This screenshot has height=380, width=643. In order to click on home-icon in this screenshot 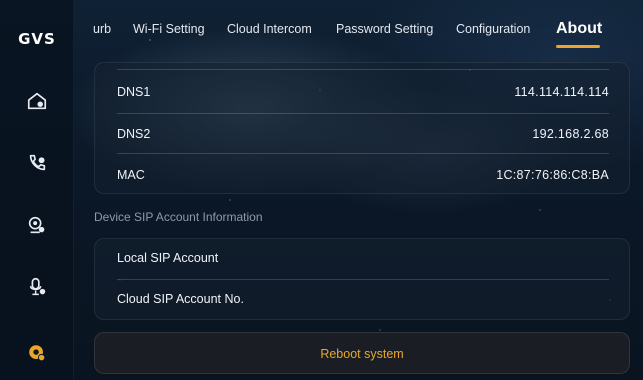, I will do `click(37, 101)`.